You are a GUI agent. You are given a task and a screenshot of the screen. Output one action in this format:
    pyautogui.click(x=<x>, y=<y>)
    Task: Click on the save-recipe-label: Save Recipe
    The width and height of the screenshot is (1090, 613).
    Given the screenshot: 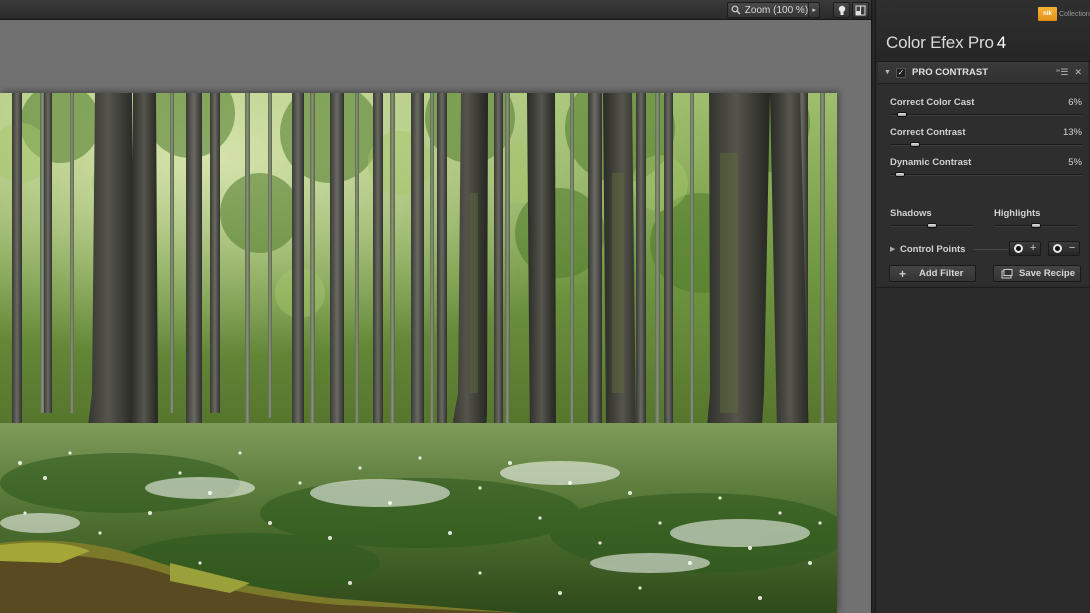 What is the action you would take?
    pyautogui.click(x=1047, y=273)
    